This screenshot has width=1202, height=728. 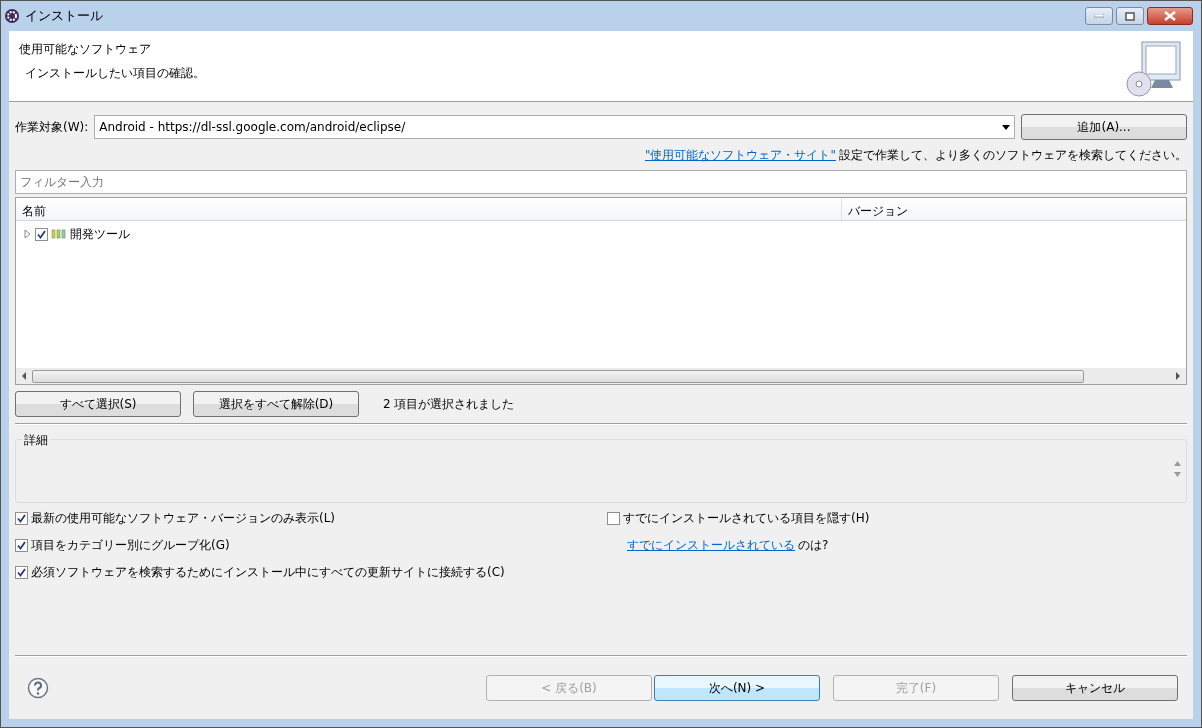 I want to click on option-label: 項目をカテゴリー別にグループ化(G), so click(x=130, y=545).